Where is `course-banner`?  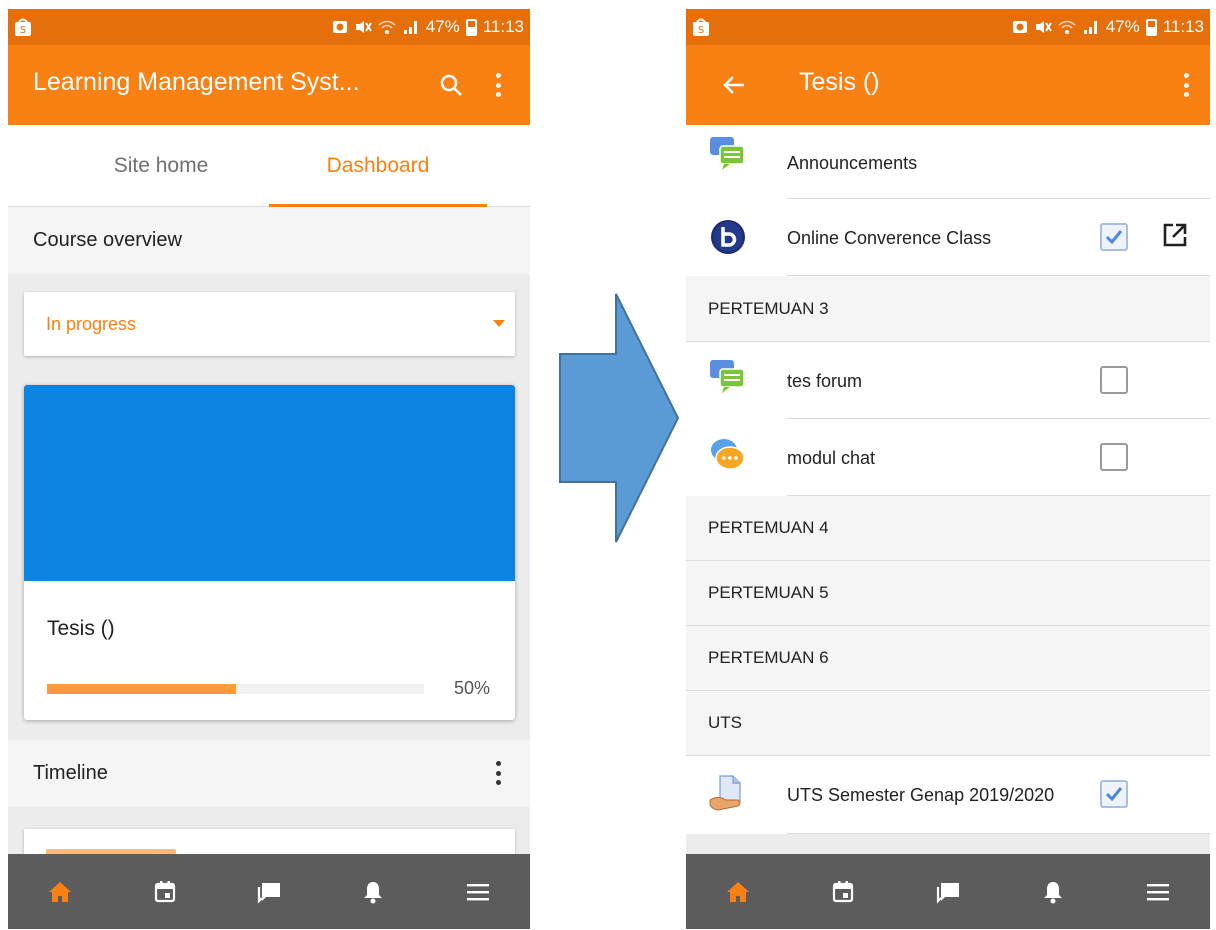
course-banner is located at coordinates (269, 483).